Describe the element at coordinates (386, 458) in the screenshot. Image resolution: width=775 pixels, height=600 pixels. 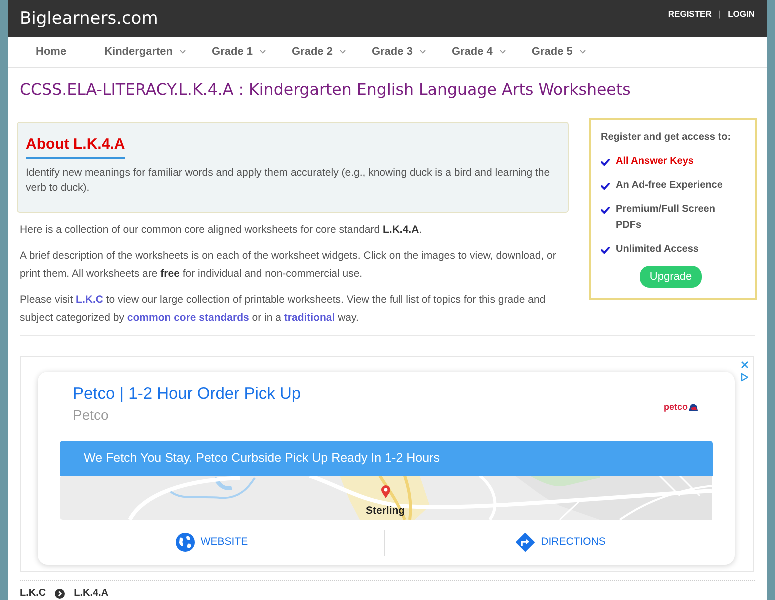
I see `ad-banner: We Fetch You Stay. Petco Curbside Pick Up Ready In 1-2 Hours` at that location.